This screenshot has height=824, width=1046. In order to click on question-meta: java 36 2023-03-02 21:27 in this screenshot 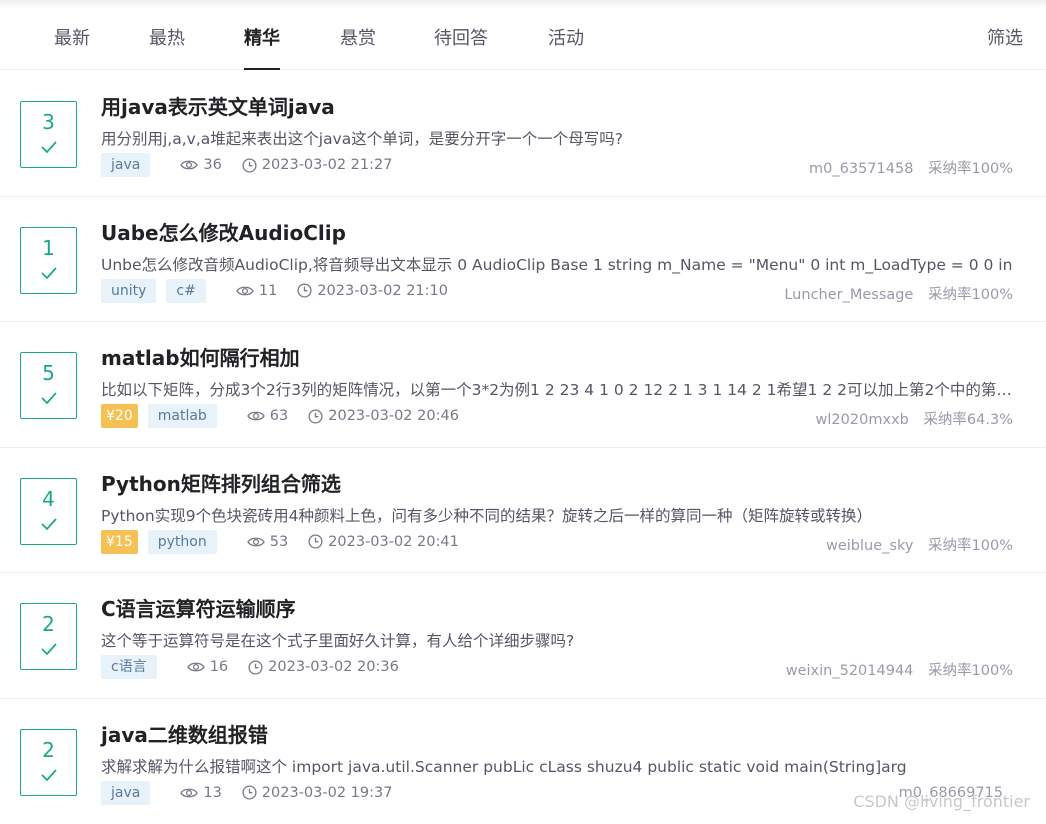, I will do `click(246, 165)`.